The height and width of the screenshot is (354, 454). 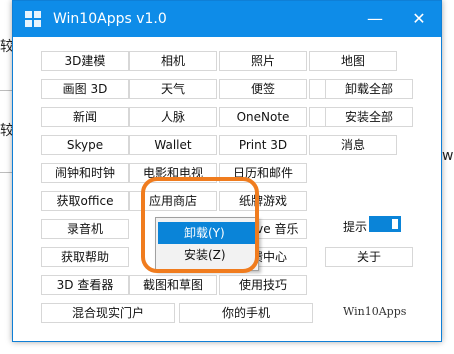 I want to click on tips-toggle-label: 提示, so click(x=355, y=227).